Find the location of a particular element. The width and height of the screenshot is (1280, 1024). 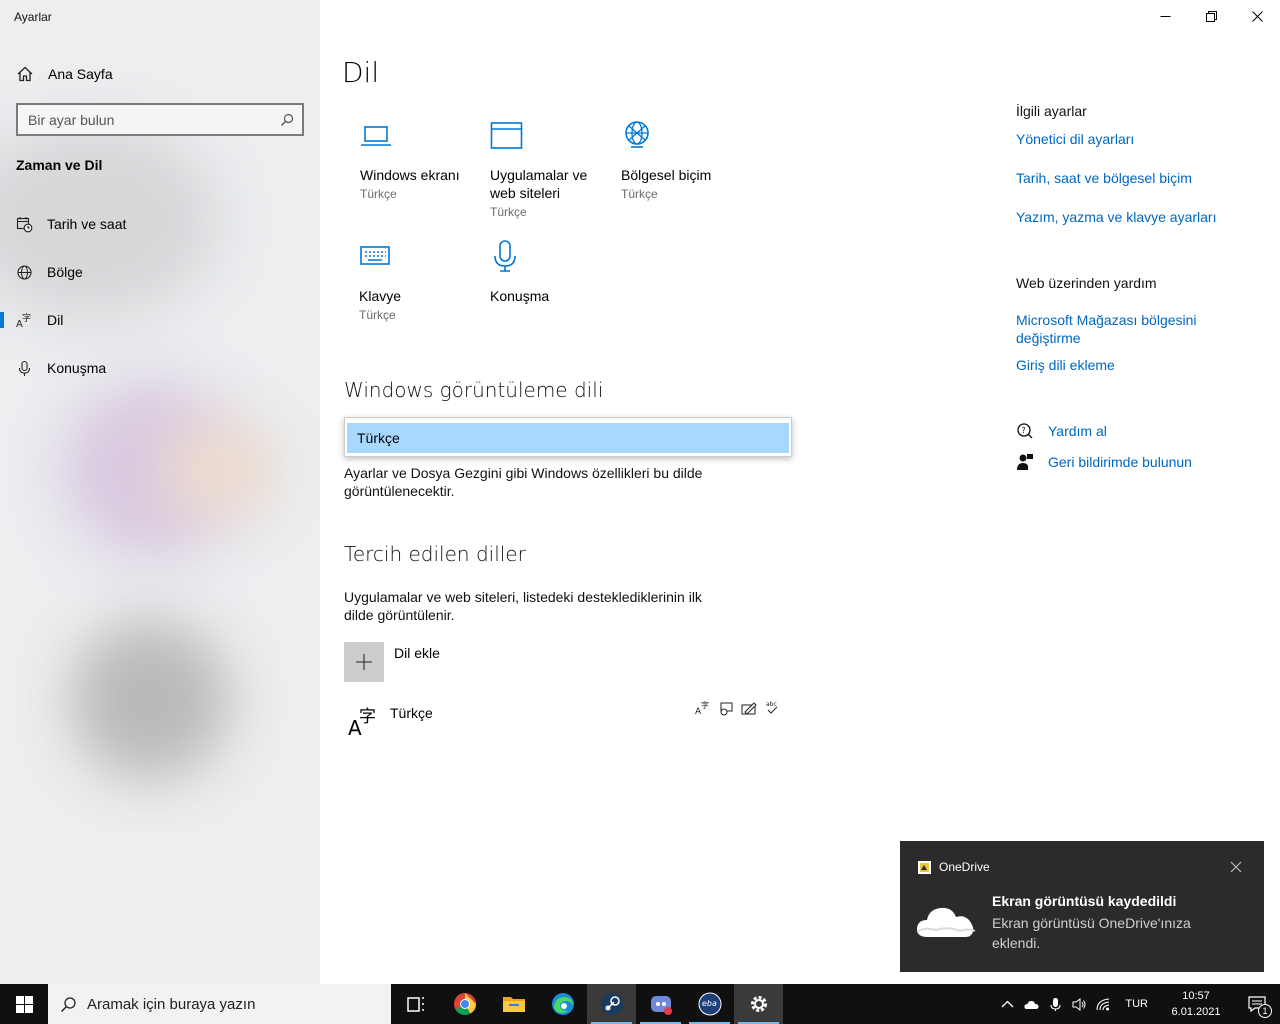

get-help-link: ? Yardım al is located at coordinates (1061, 431).